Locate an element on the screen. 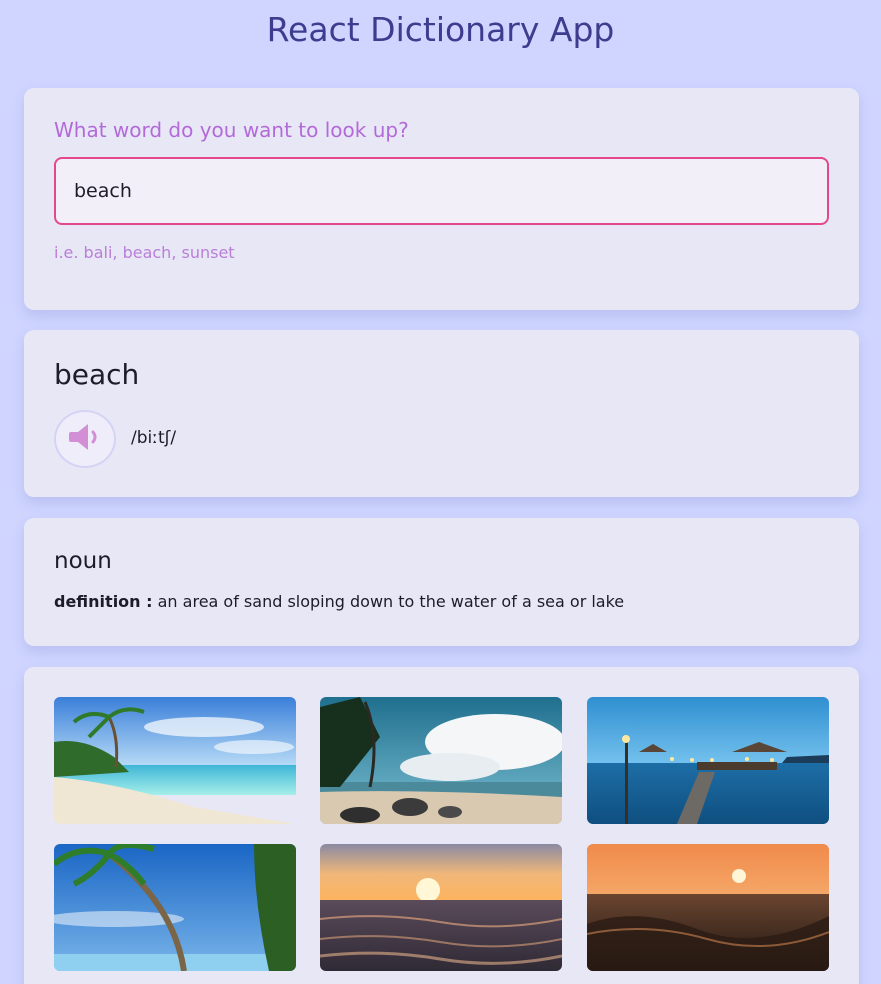 This screenshot has height=984, width=881. speaker-icon is located at coordinates (85, 439).